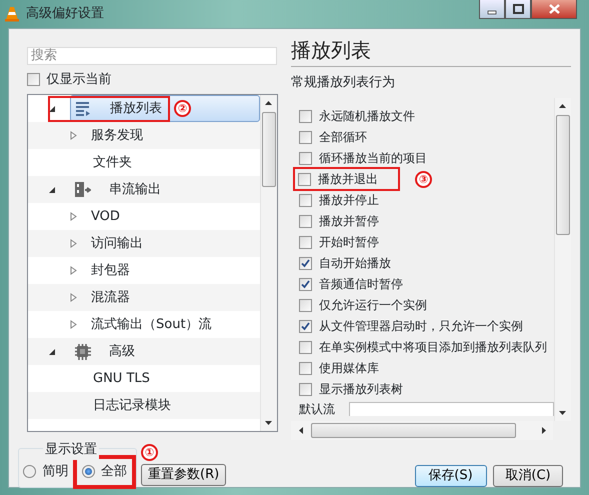 This screenshot has width=589, height=495. I want to click on checkbox-label: 仅显示当前, so click(79, 79).